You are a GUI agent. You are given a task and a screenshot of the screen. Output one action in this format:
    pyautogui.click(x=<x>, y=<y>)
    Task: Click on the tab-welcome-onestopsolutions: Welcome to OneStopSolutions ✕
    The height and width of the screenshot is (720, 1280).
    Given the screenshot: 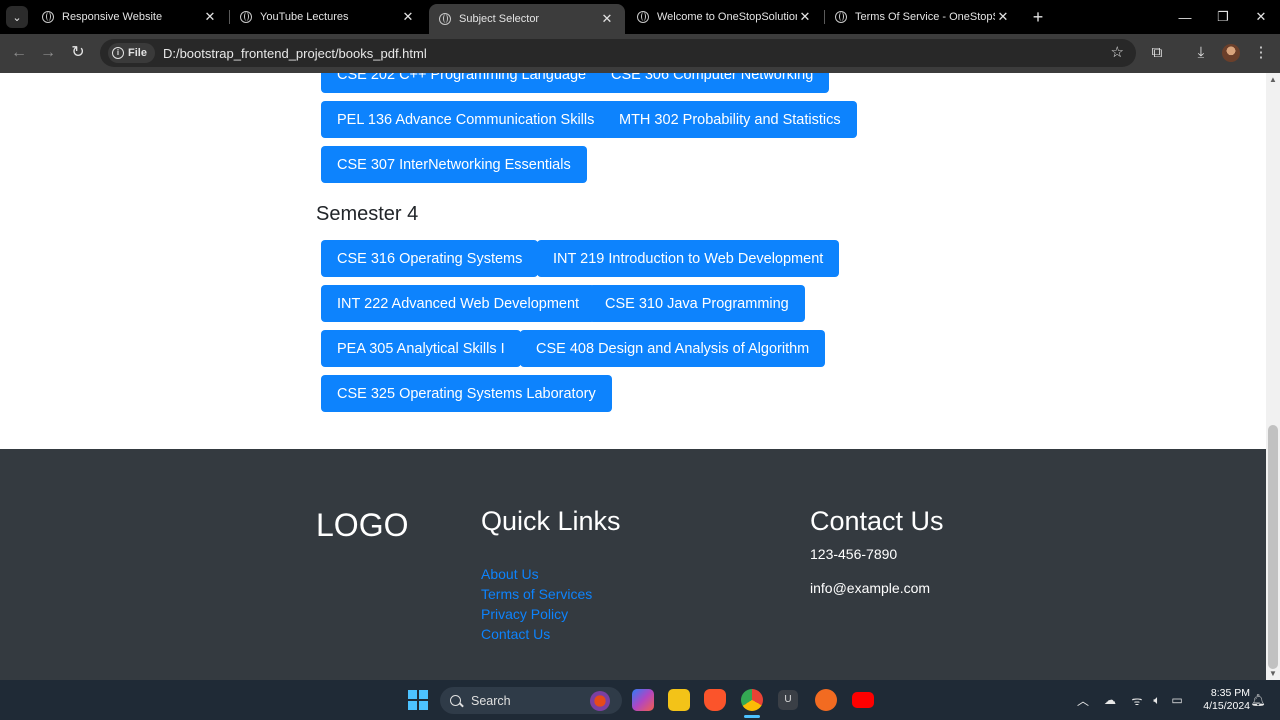 What is the action you would take?
    pyautogui.click(x=725, y=17)
    